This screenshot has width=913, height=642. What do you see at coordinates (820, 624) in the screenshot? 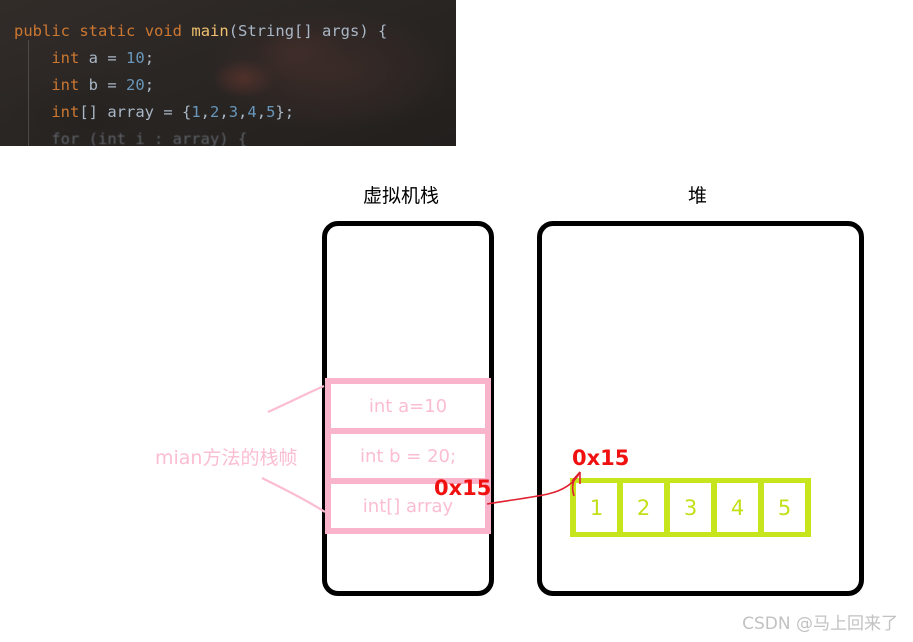
I see `csdn-watermark: CSDN @马上回来了` at bounding box center [820, 624].